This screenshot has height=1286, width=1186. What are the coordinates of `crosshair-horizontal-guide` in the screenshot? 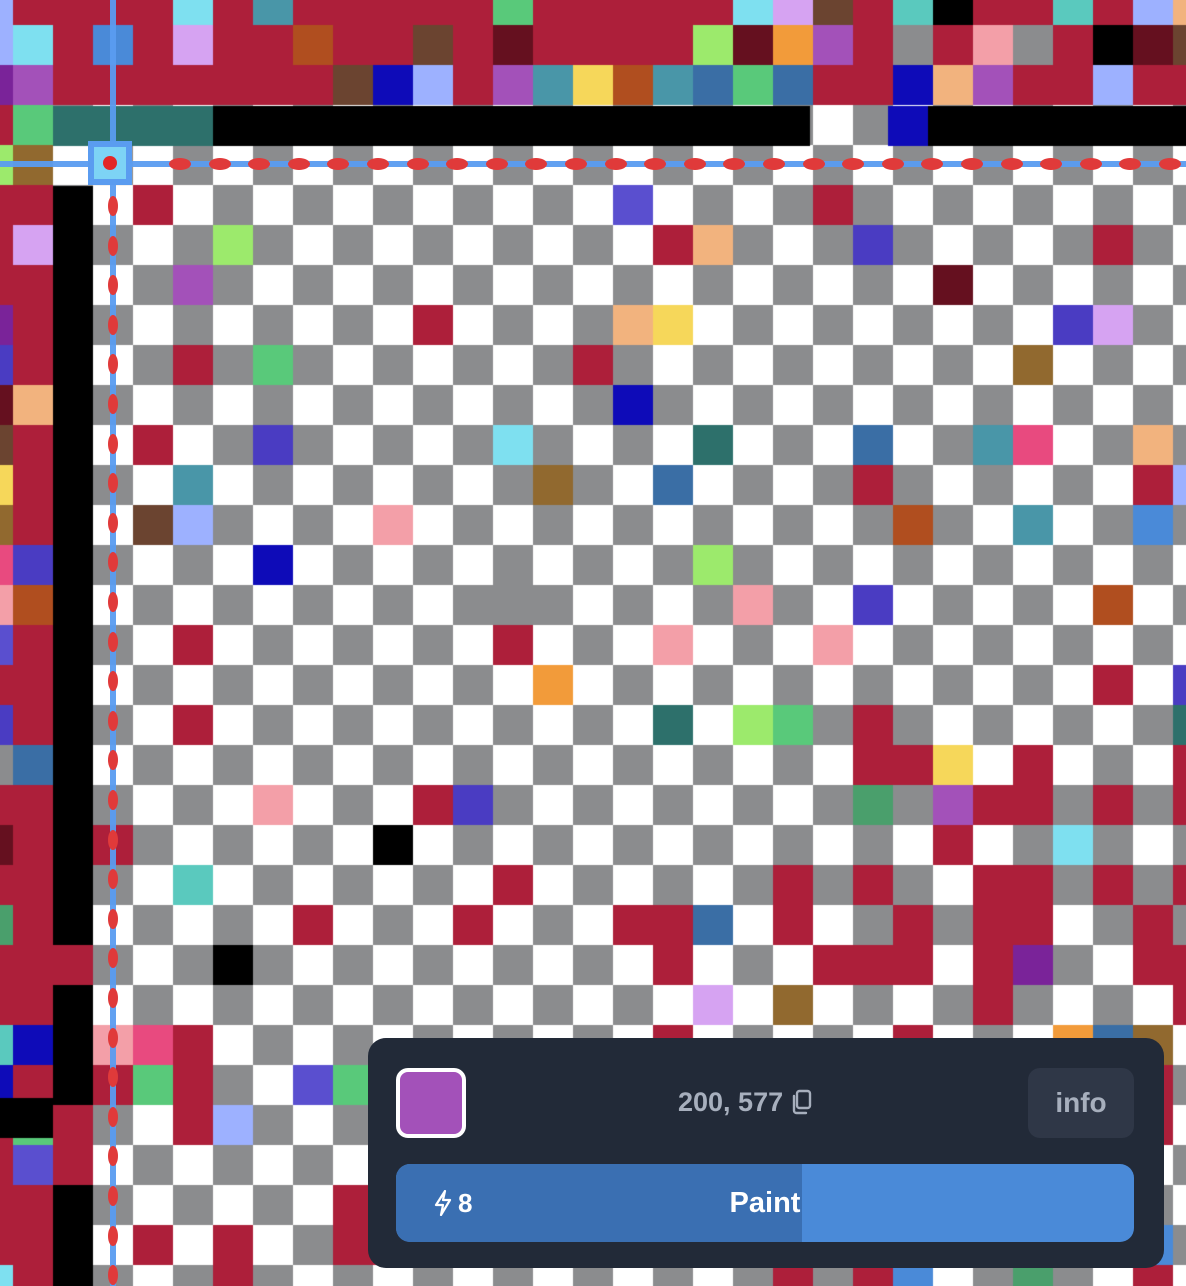 It's located at (593, 164).